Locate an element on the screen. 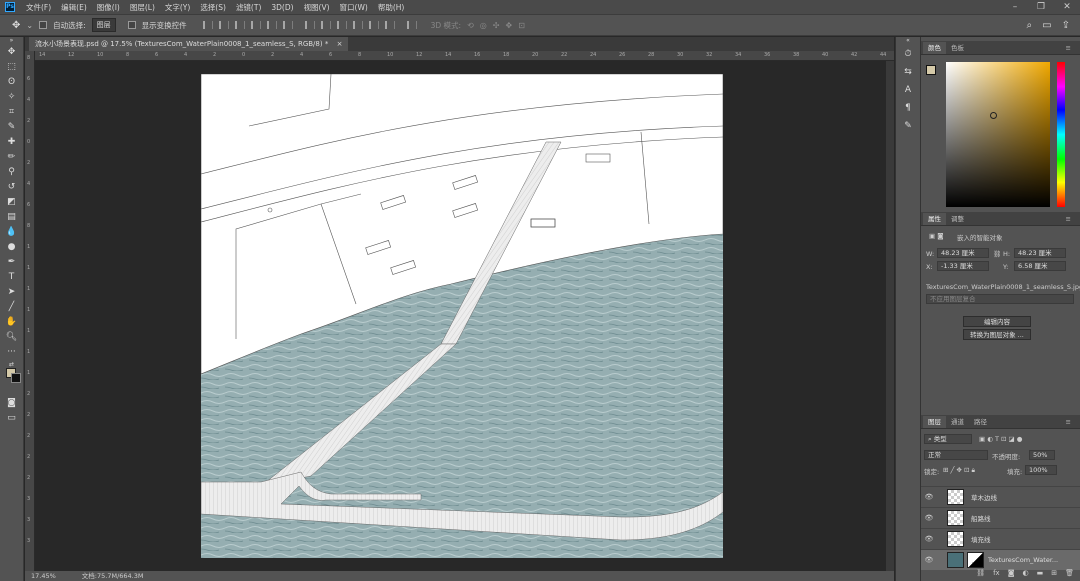 This screenshot has width=1080, height=581. line-tool-icon: ╱ is located at coordinates (11, 307).